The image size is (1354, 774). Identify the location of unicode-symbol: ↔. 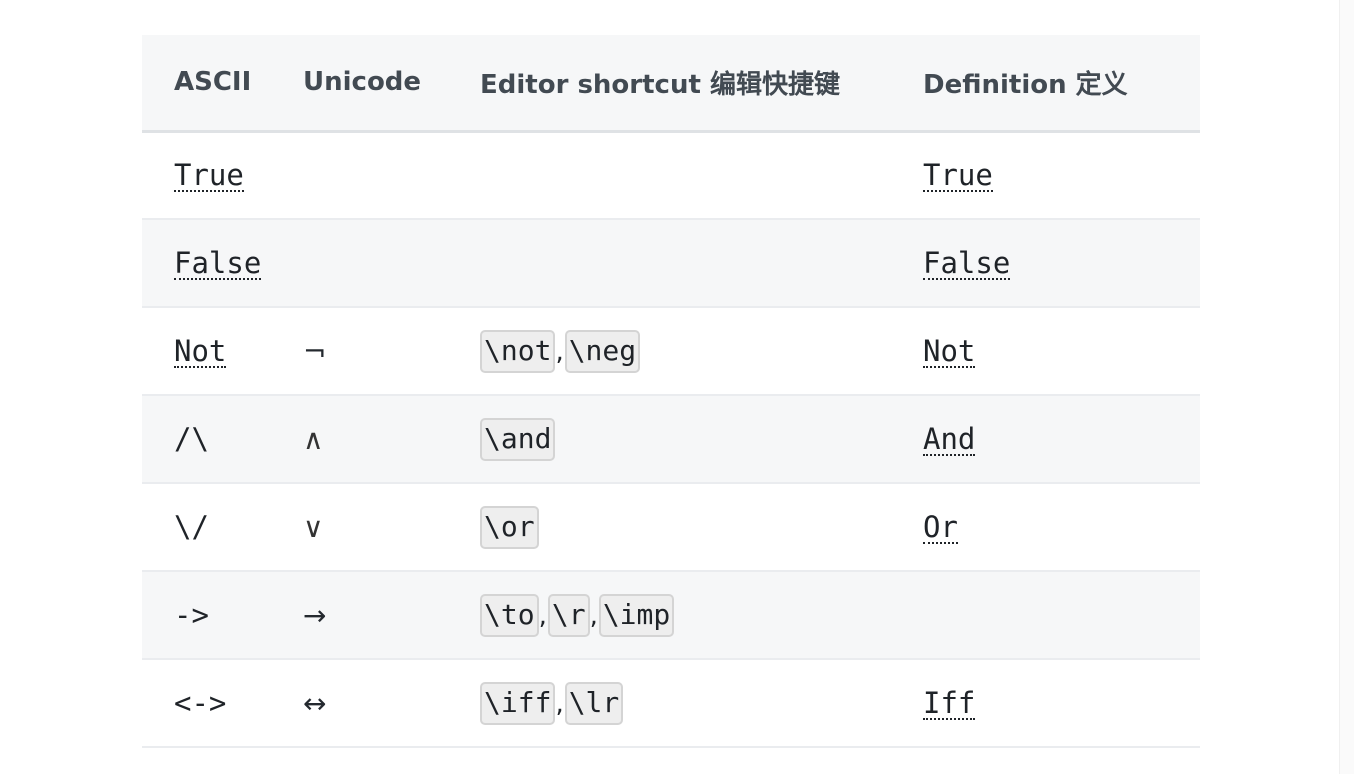
(315, 703).